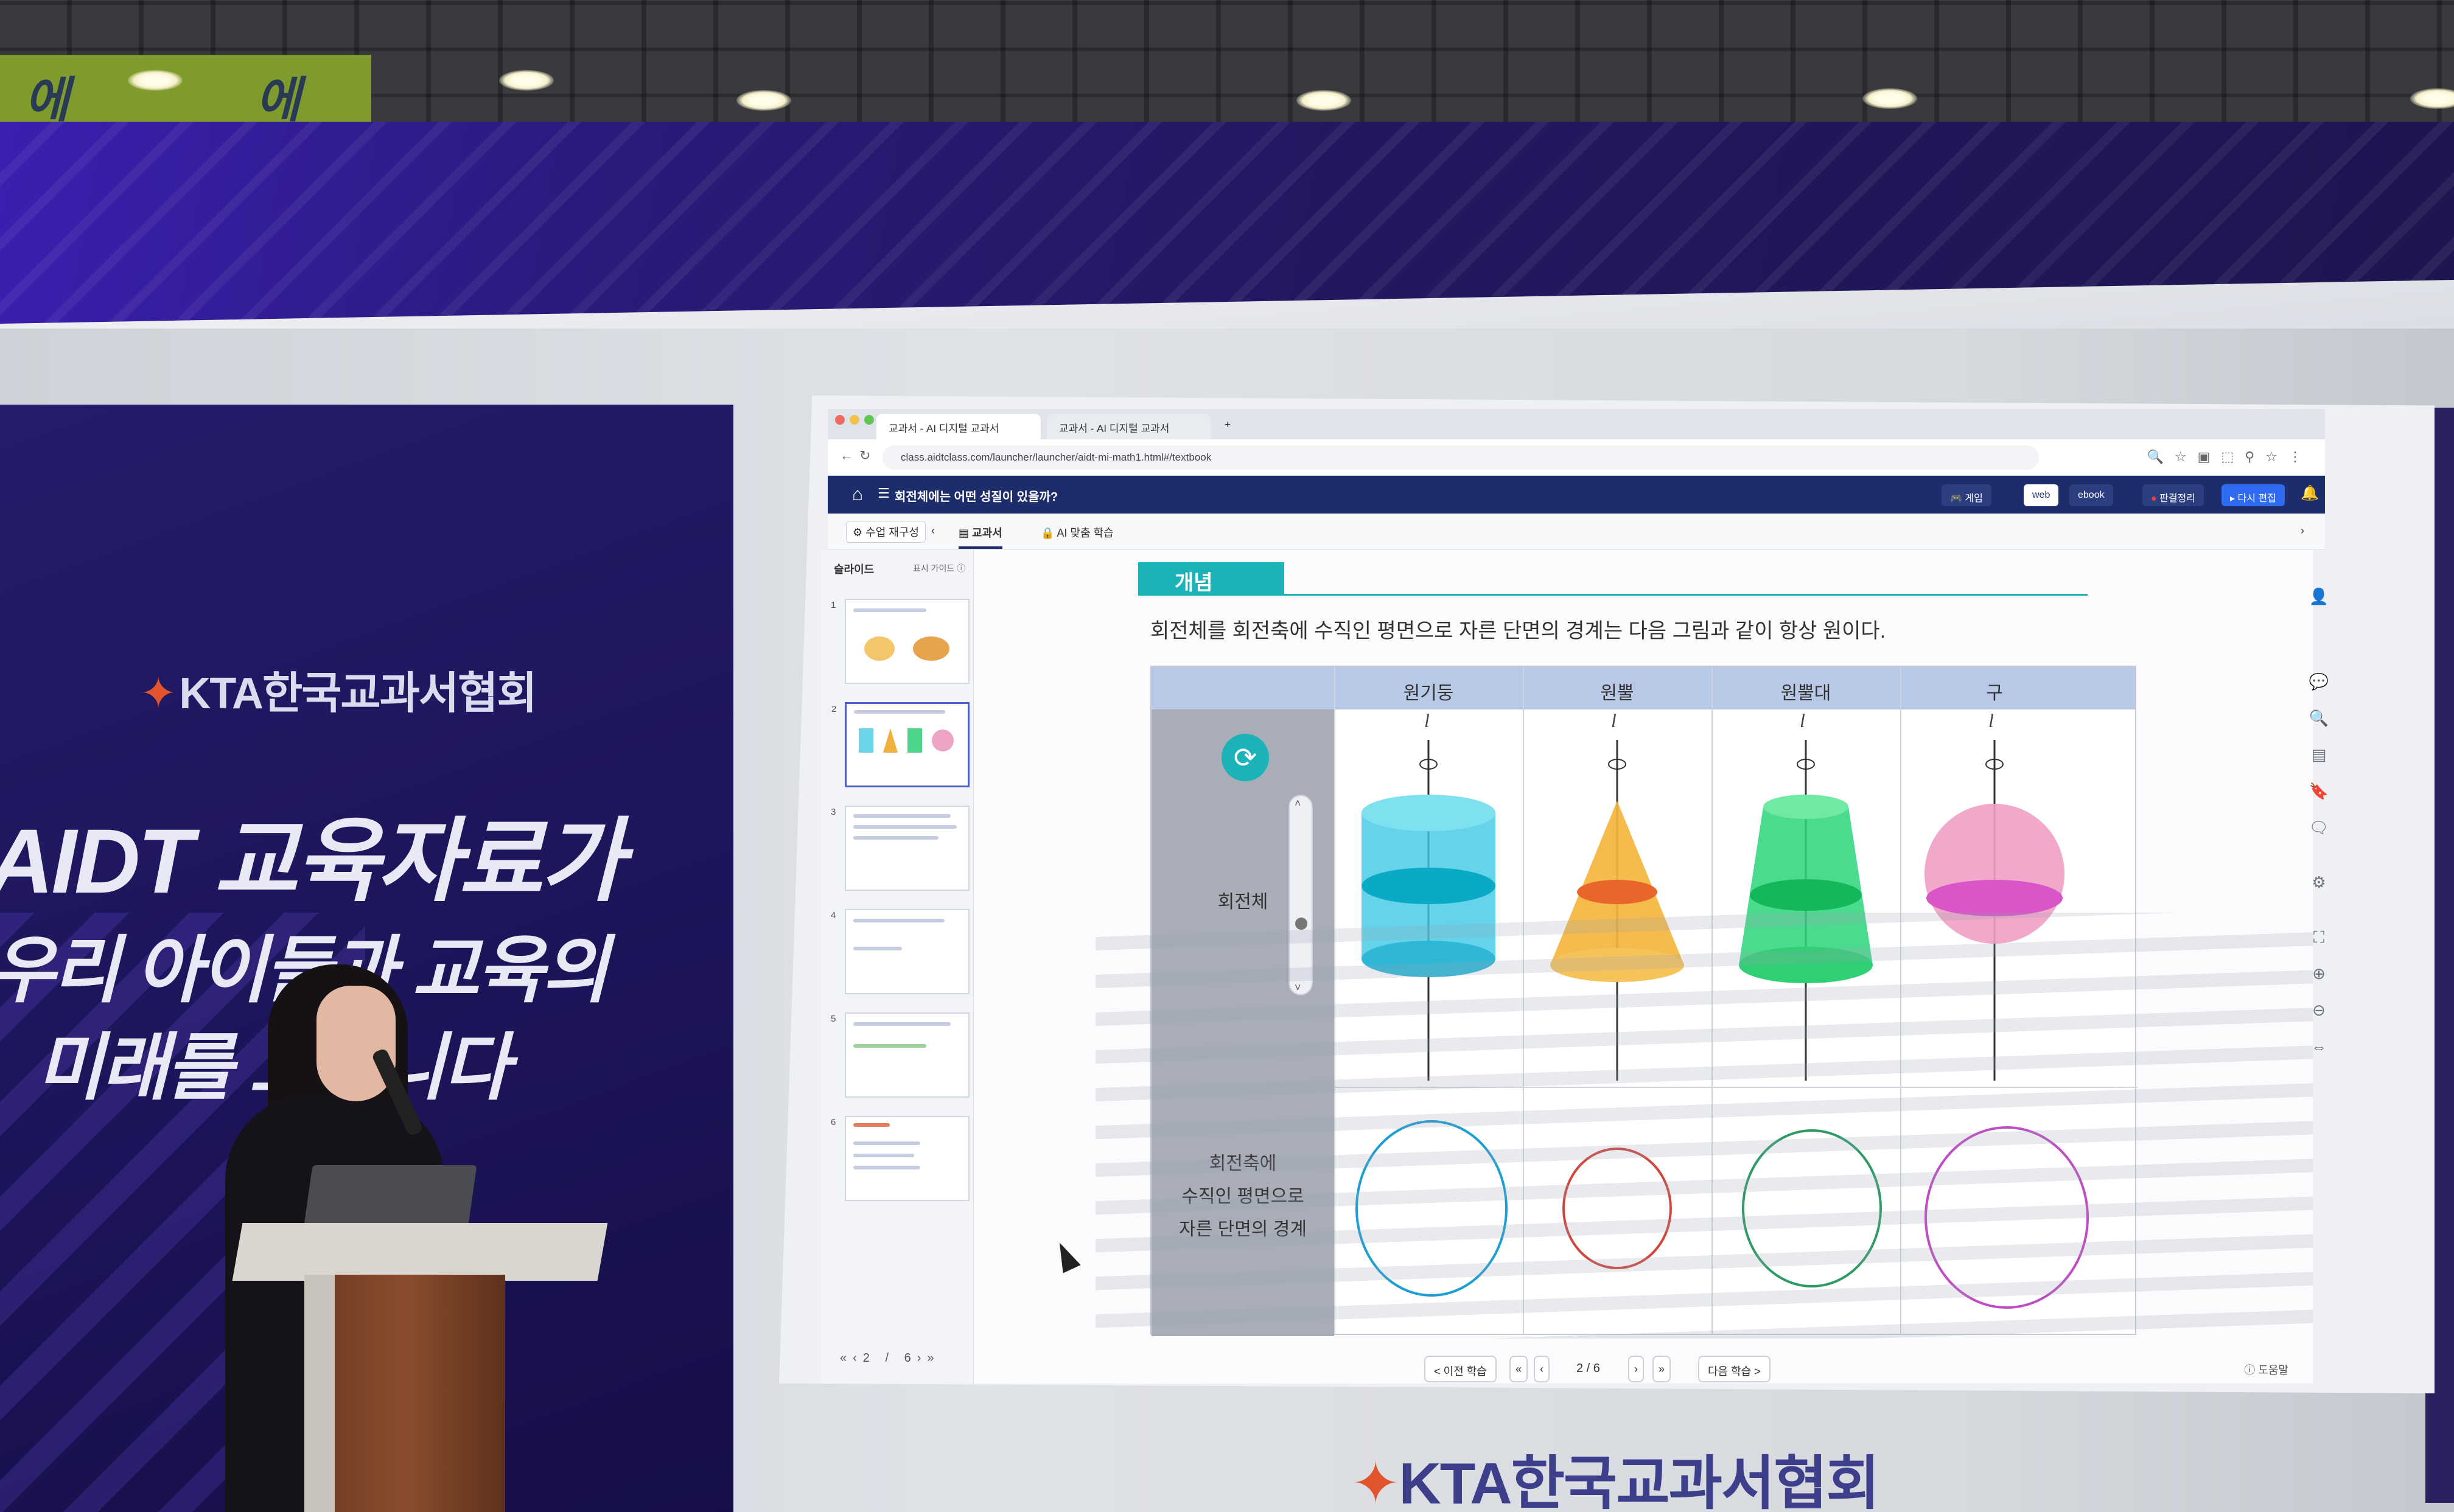 The image size is (2454, 1512). Describe the element at coordinates (854, 420) in the screenshot. I see `window-minimize-icon` at that location.